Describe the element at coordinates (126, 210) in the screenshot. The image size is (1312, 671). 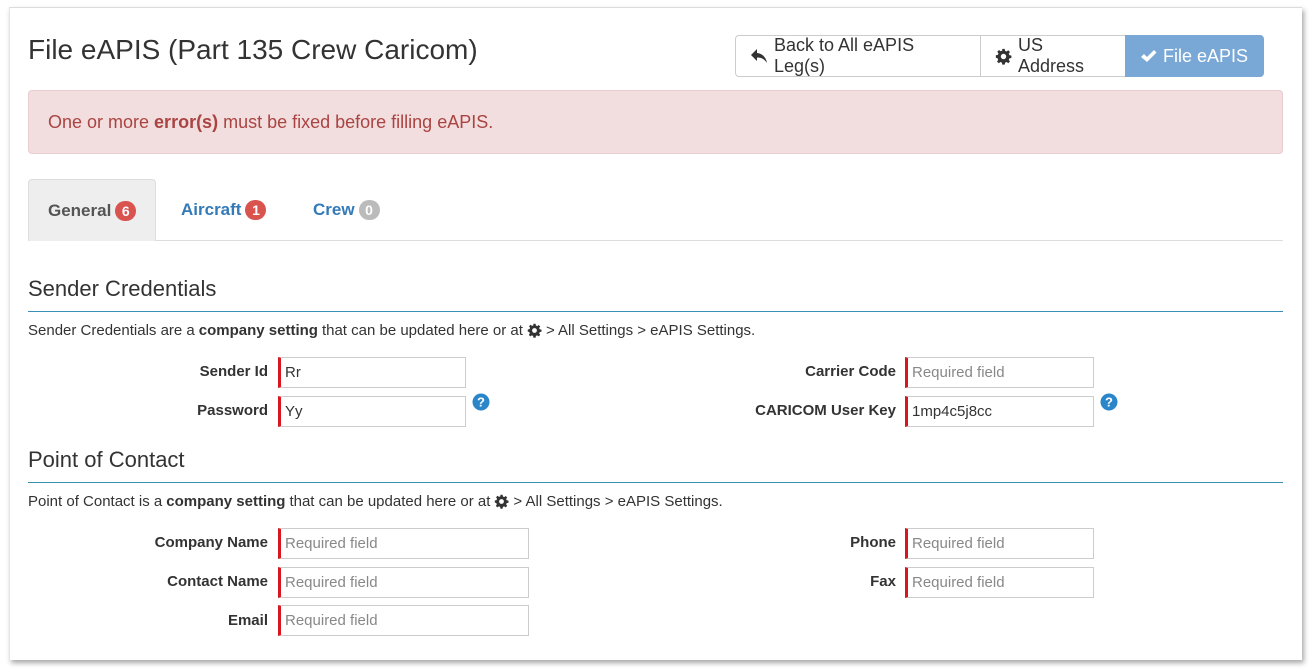
I see `tab-general-badge: 6` at that location.